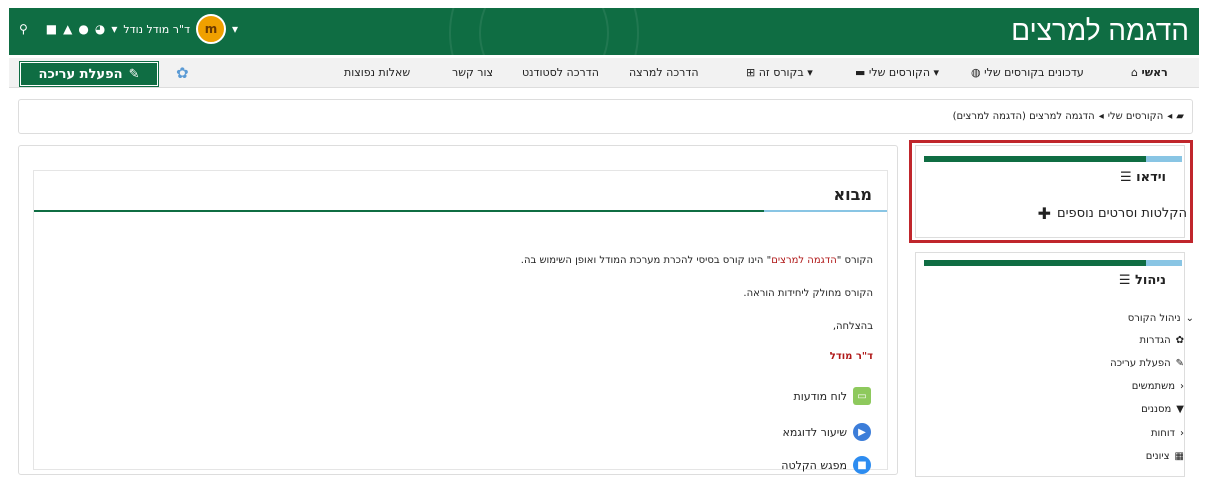 This screenshot has width=1209, height=477. What do you see at coordinates (80, 74) in the screenshot?
I see `edit-mode-label: הפעלת עריכה` at bounding box center [80, 74].